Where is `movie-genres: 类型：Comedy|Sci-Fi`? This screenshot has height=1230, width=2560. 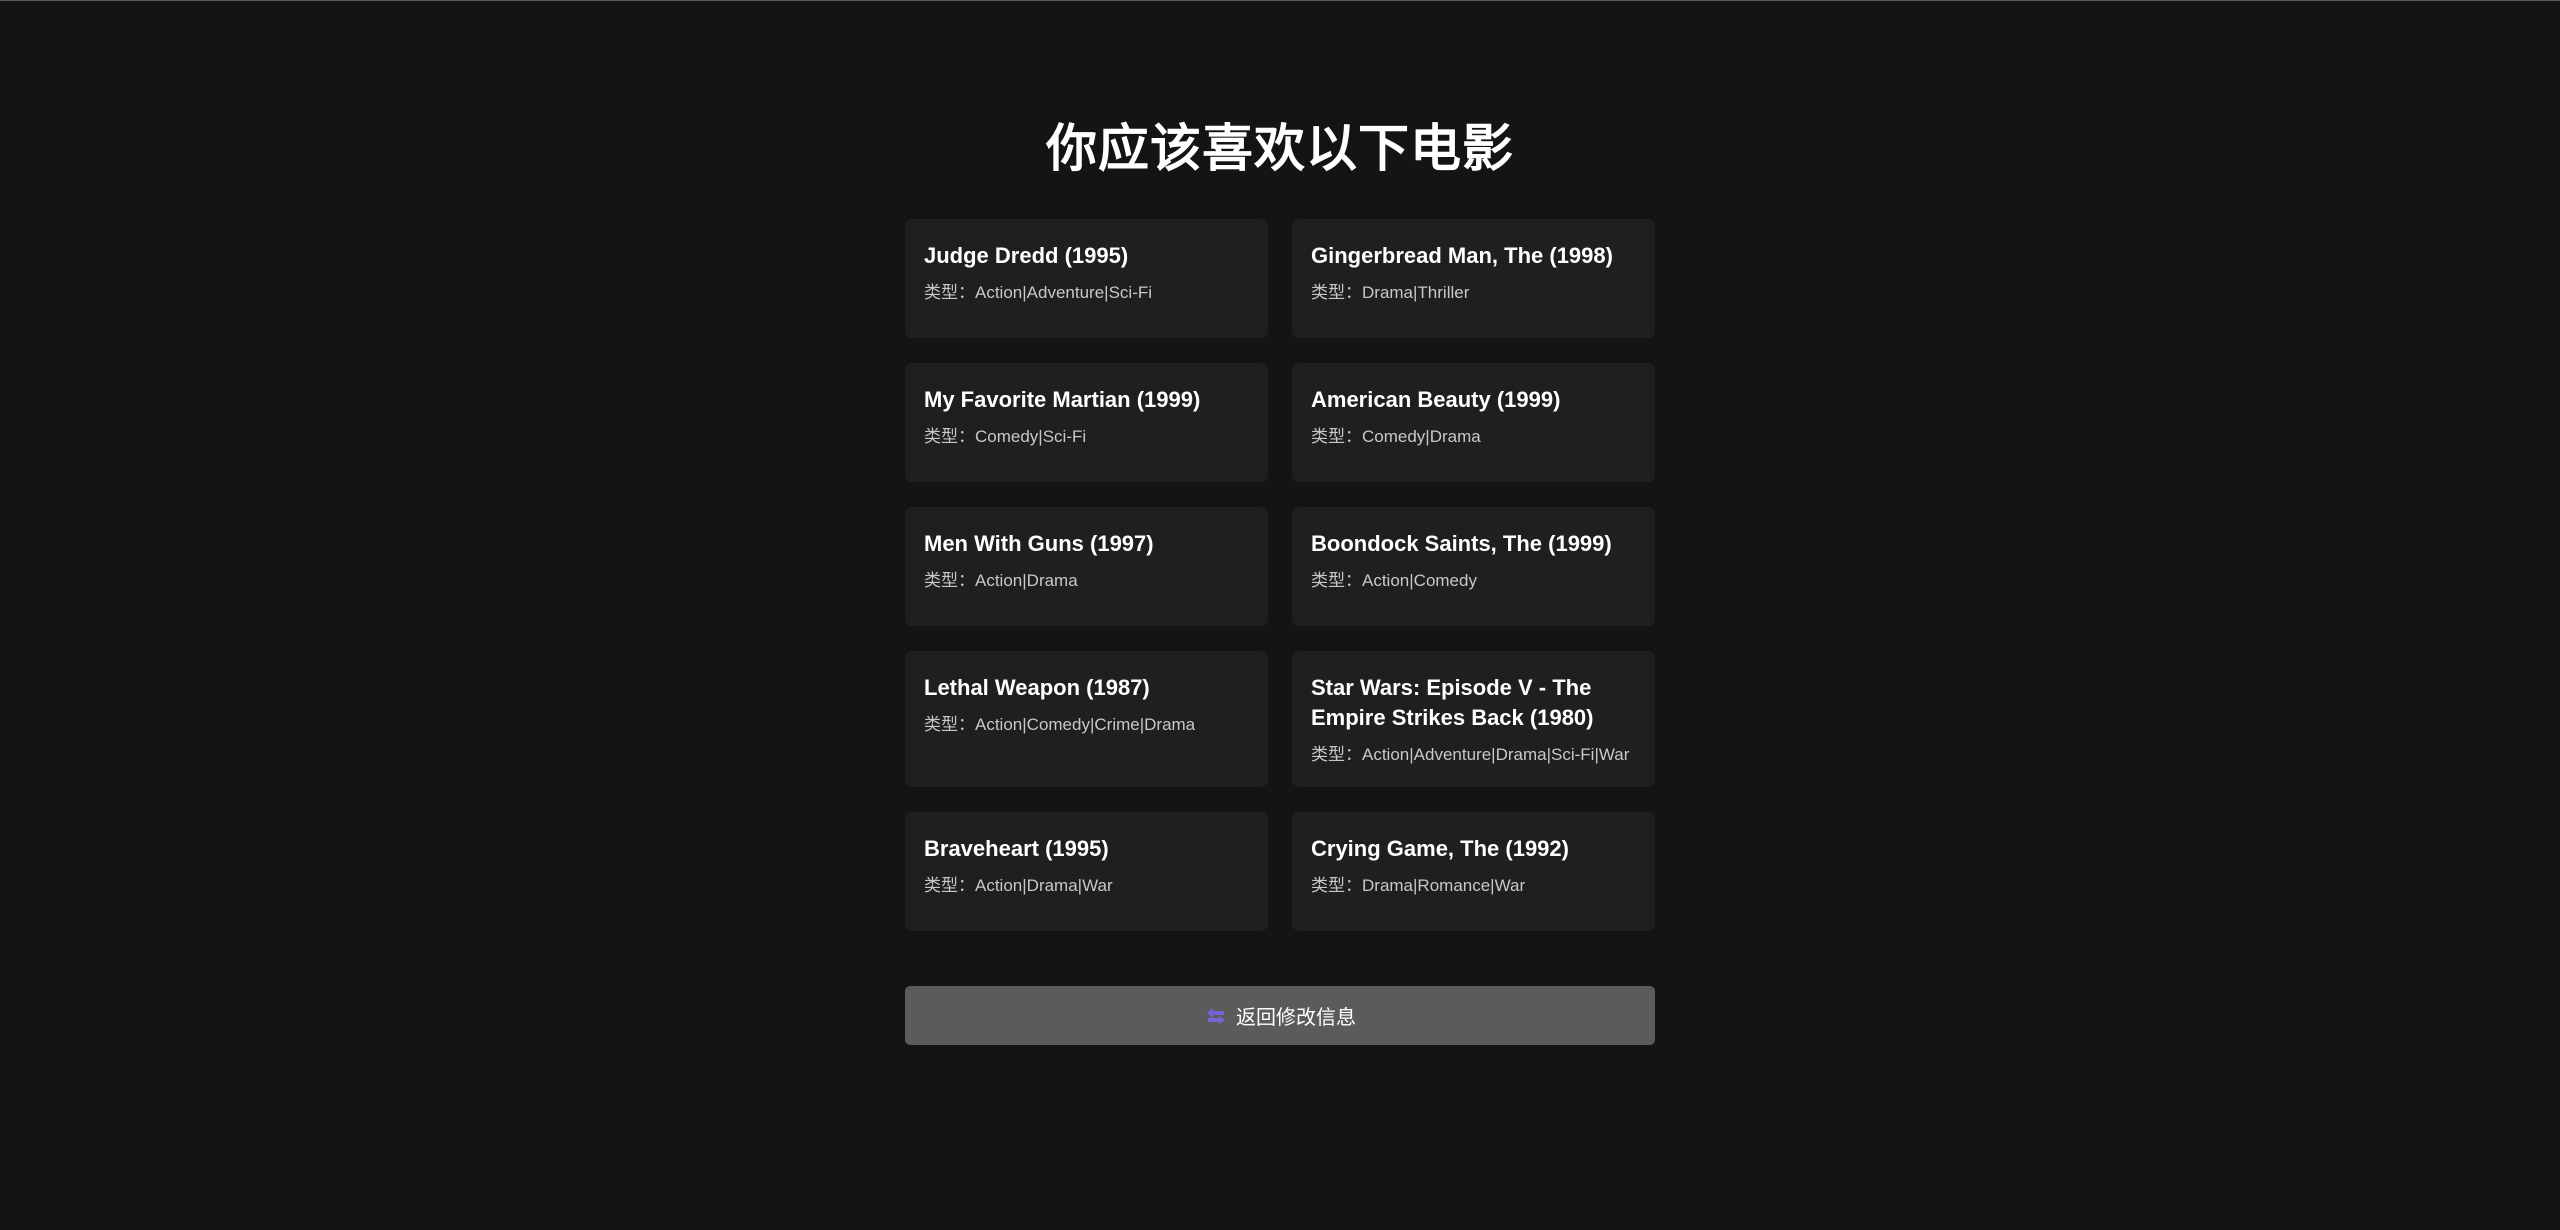
movie-genres: 类型：Comedy|Sci-Fi is located at coordinates (1086, 437).